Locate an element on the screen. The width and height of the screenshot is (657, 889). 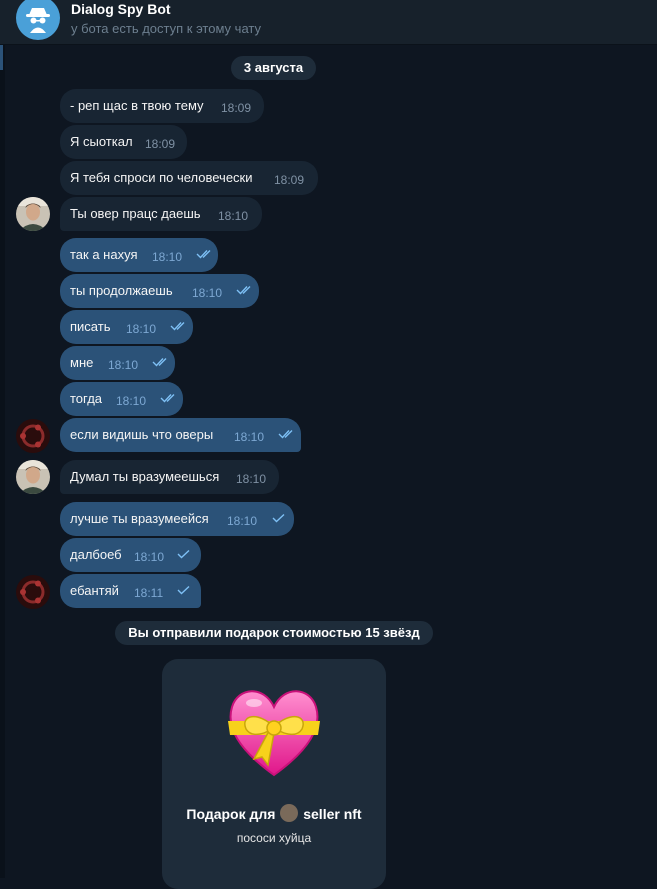
message-text: тогда is located at coordinates (86, 398).